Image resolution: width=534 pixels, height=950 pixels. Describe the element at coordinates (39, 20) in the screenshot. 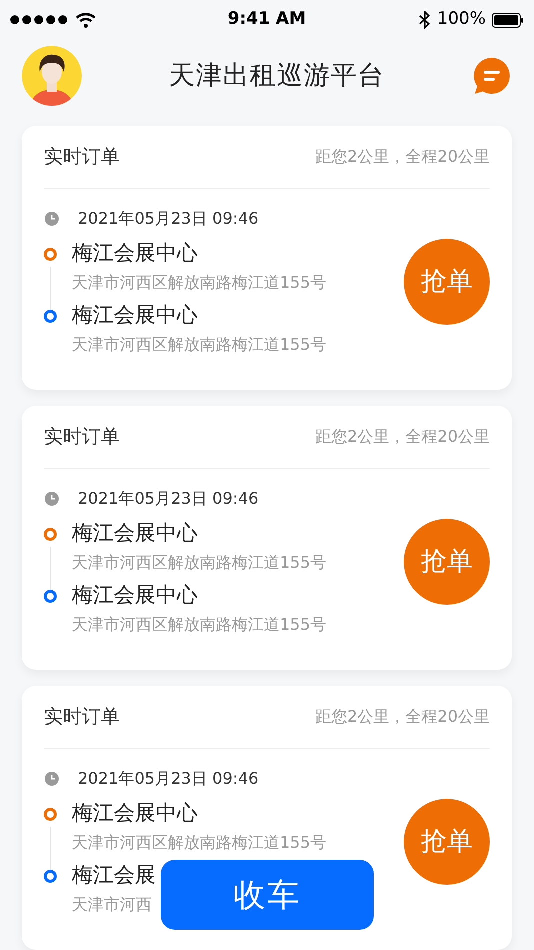

I see `signal-icon` at that location.